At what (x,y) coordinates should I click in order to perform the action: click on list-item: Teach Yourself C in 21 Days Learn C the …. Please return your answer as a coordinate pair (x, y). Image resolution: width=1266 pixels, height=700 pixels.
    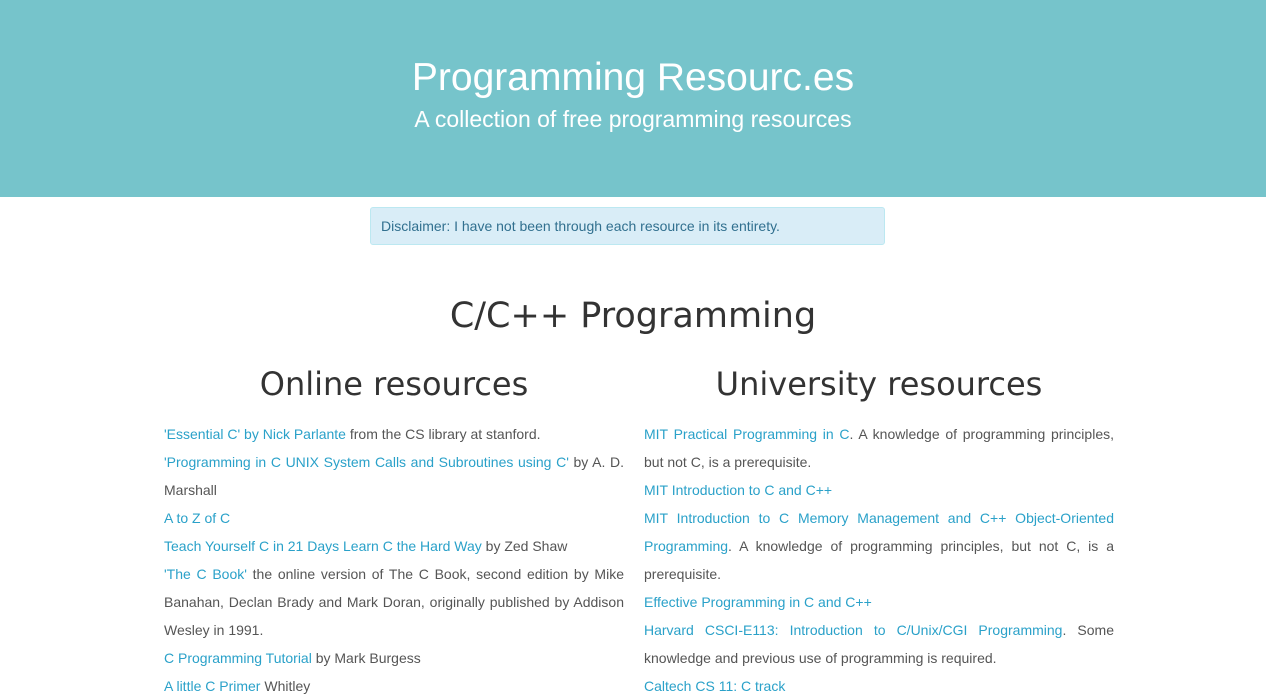
    Looking at the image, I should click on (394, 546).